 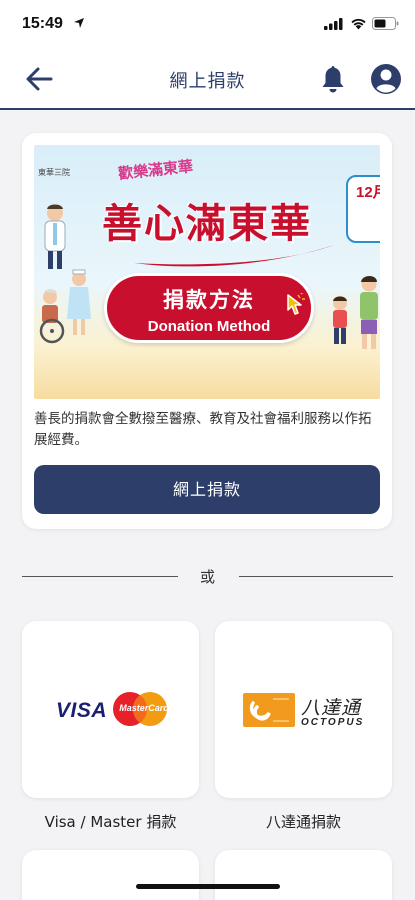 What do you see at coordinates (55, 236) in the screenshot?
I see `doctor-figure` at bounding box center [55, 236].